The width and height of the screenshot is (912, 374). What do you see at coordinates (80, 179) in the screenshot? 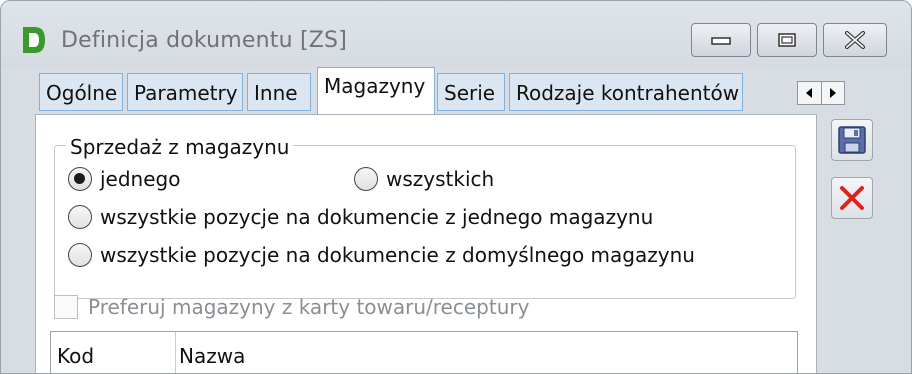
I see `radio-button-checked` at bounding box center [80, 179].